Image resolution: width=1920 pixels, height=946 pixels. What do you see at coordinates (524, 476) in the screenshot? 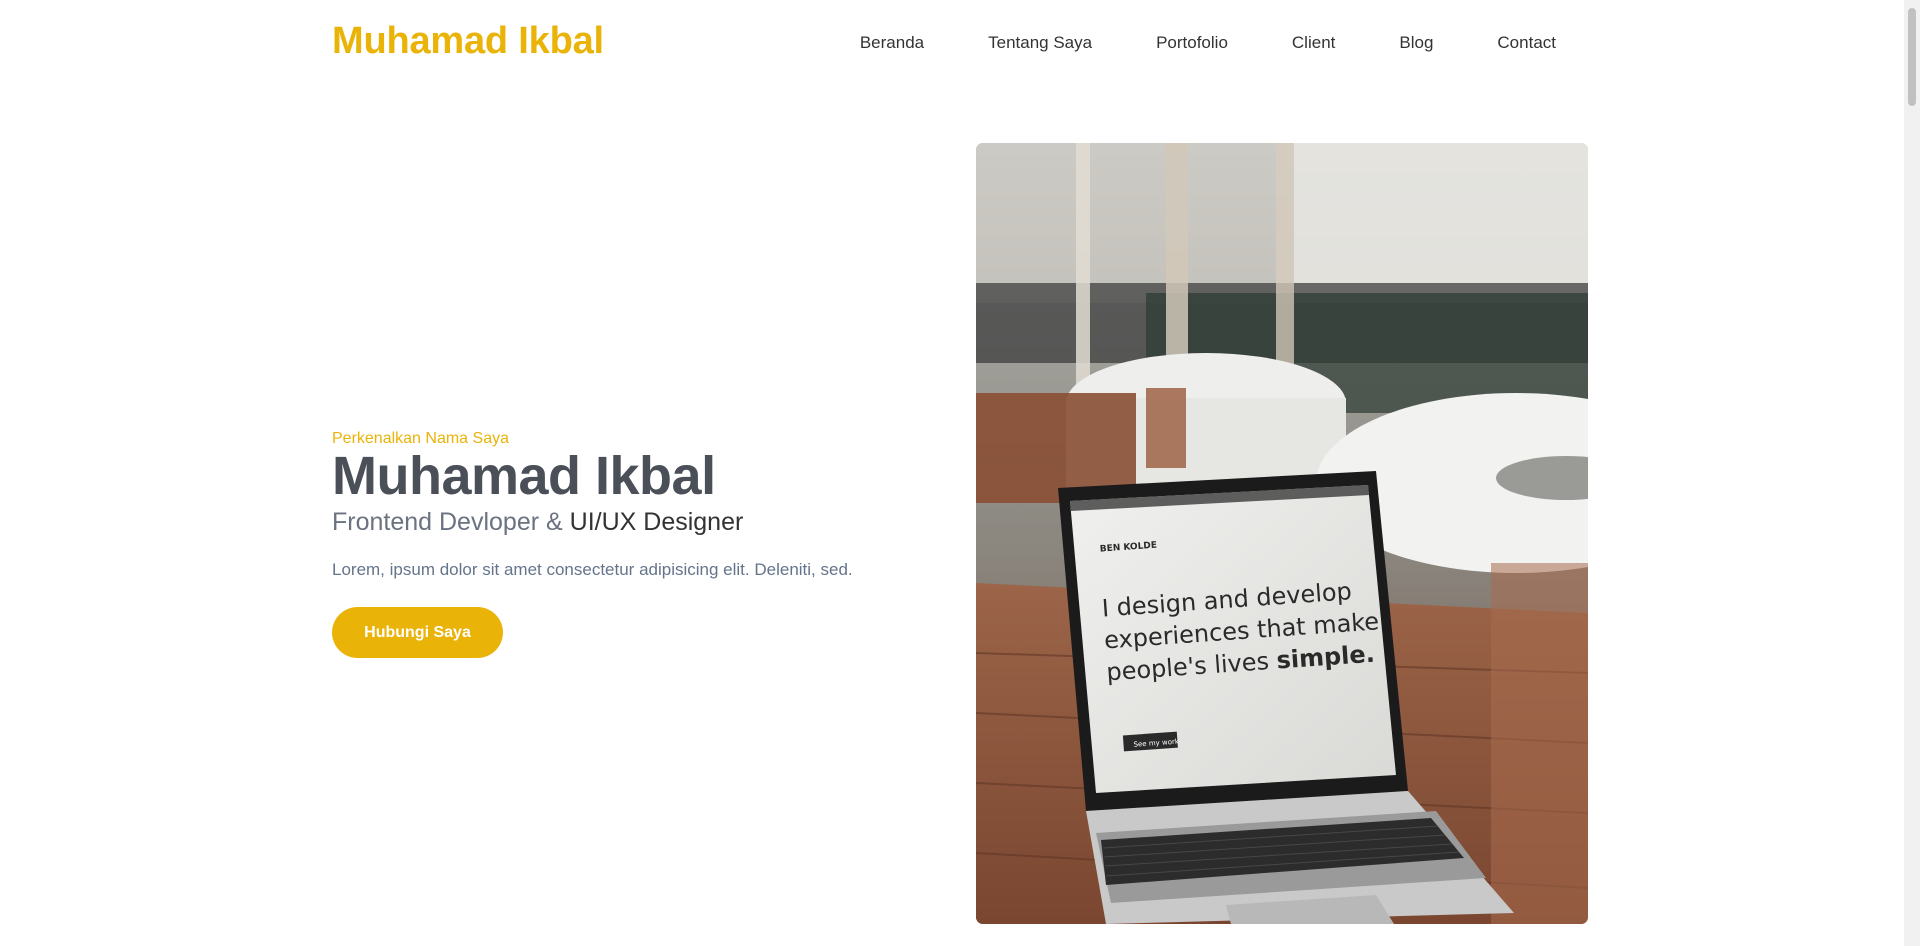
I see `hero-title: Muhamad Ikbal` at bounding box center [524, 476].